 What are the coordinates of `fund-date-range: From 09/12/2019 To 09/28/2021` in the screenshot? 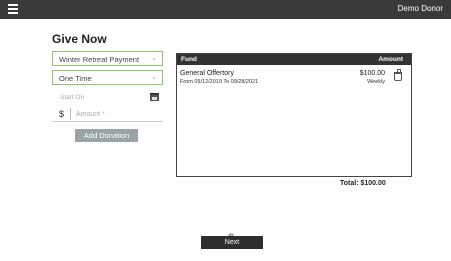 It's located at (219, 82).